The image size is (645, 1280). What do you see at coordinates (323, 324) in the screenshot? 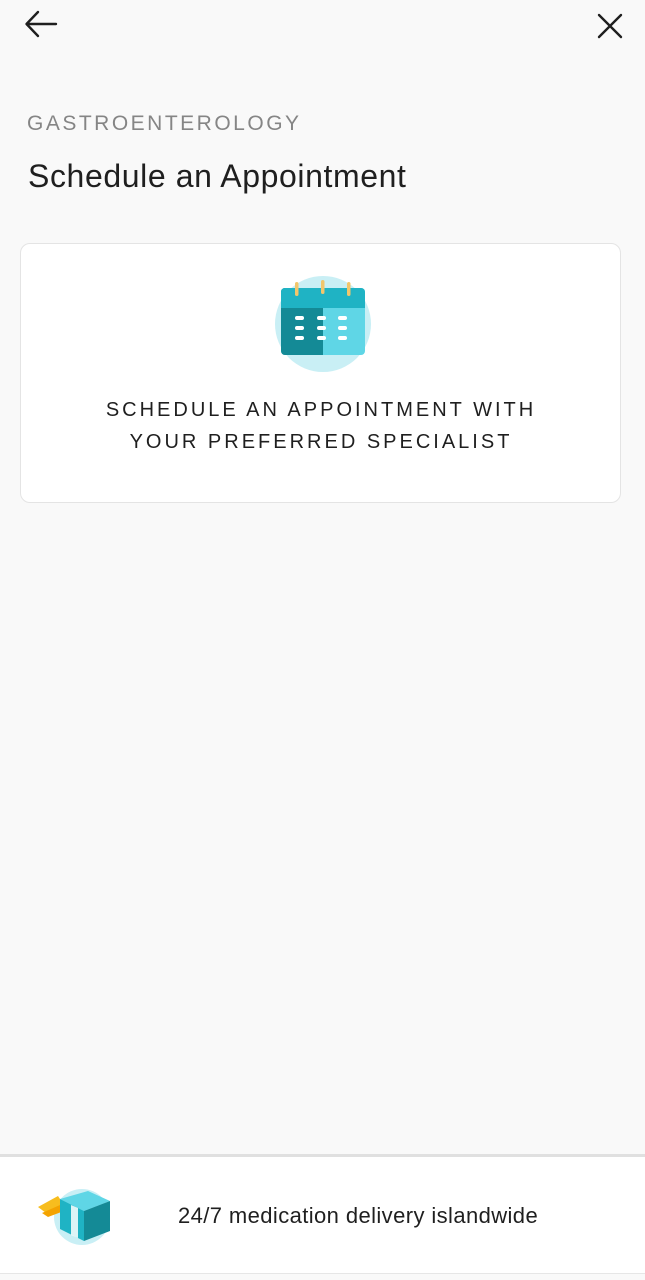
I see `calendar-icon` at bounding box center [323, 324].